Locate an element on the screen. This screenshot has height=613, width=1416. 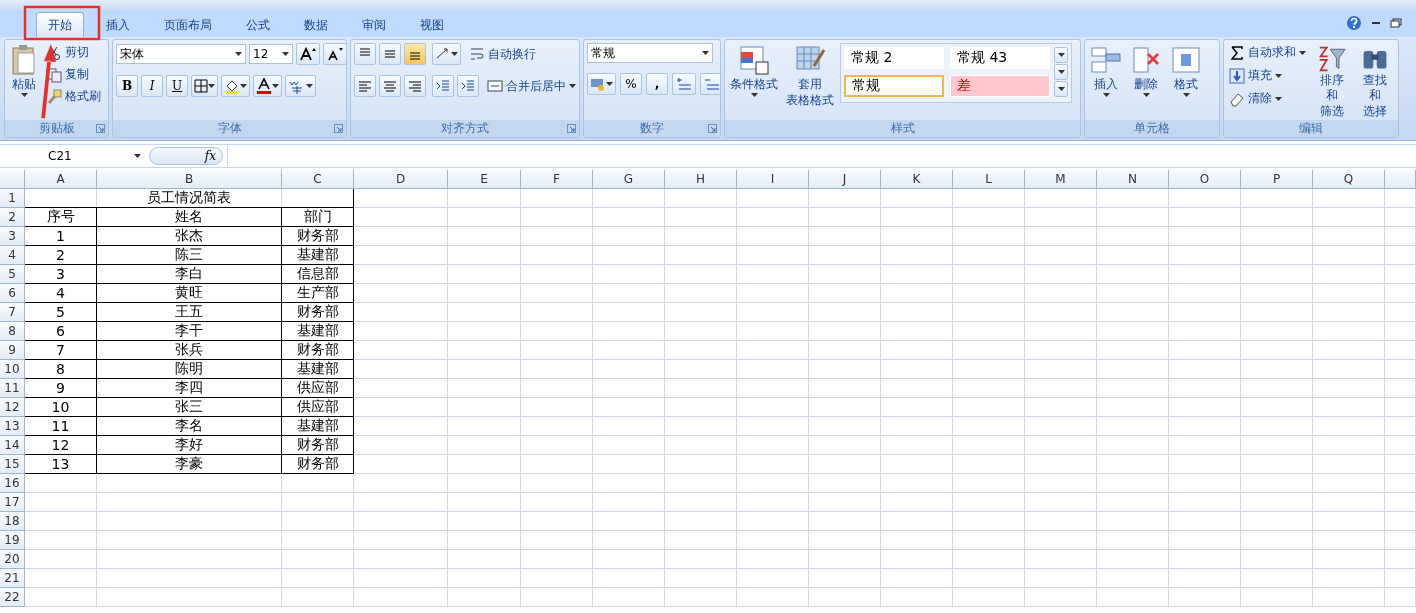
row-header: 1 is located at coordinates (12, 198).